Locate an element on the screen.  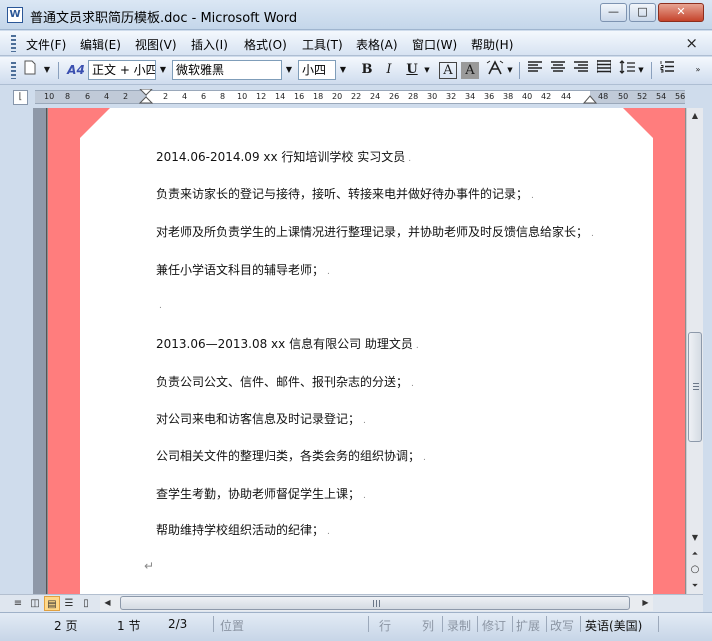
menu-file: 文件(F) is located at coordinates (46, 44).